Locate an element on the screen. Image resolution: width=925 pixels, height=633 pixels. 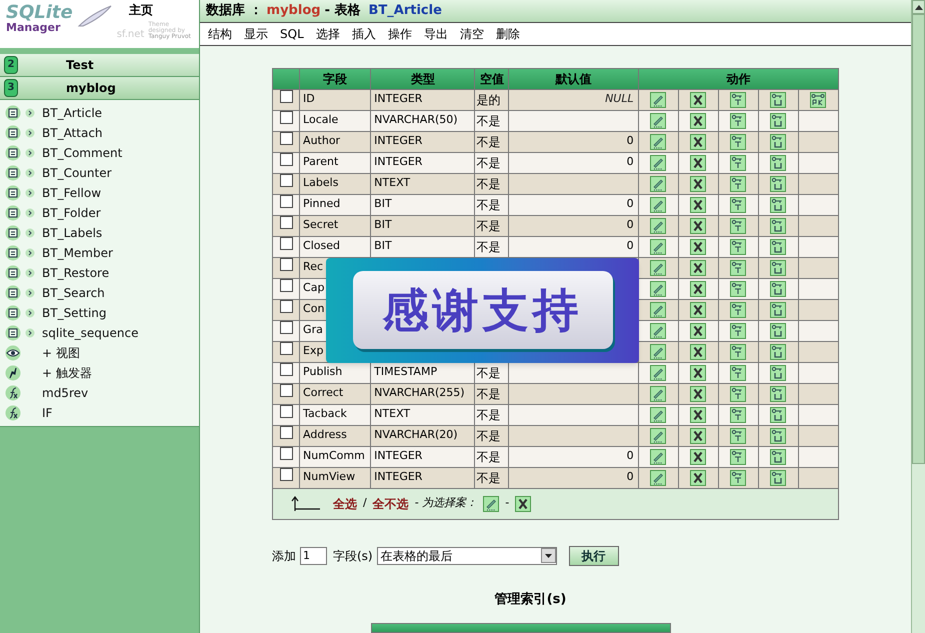
select-all-link: 全选 is located at coordinates (345, 503).